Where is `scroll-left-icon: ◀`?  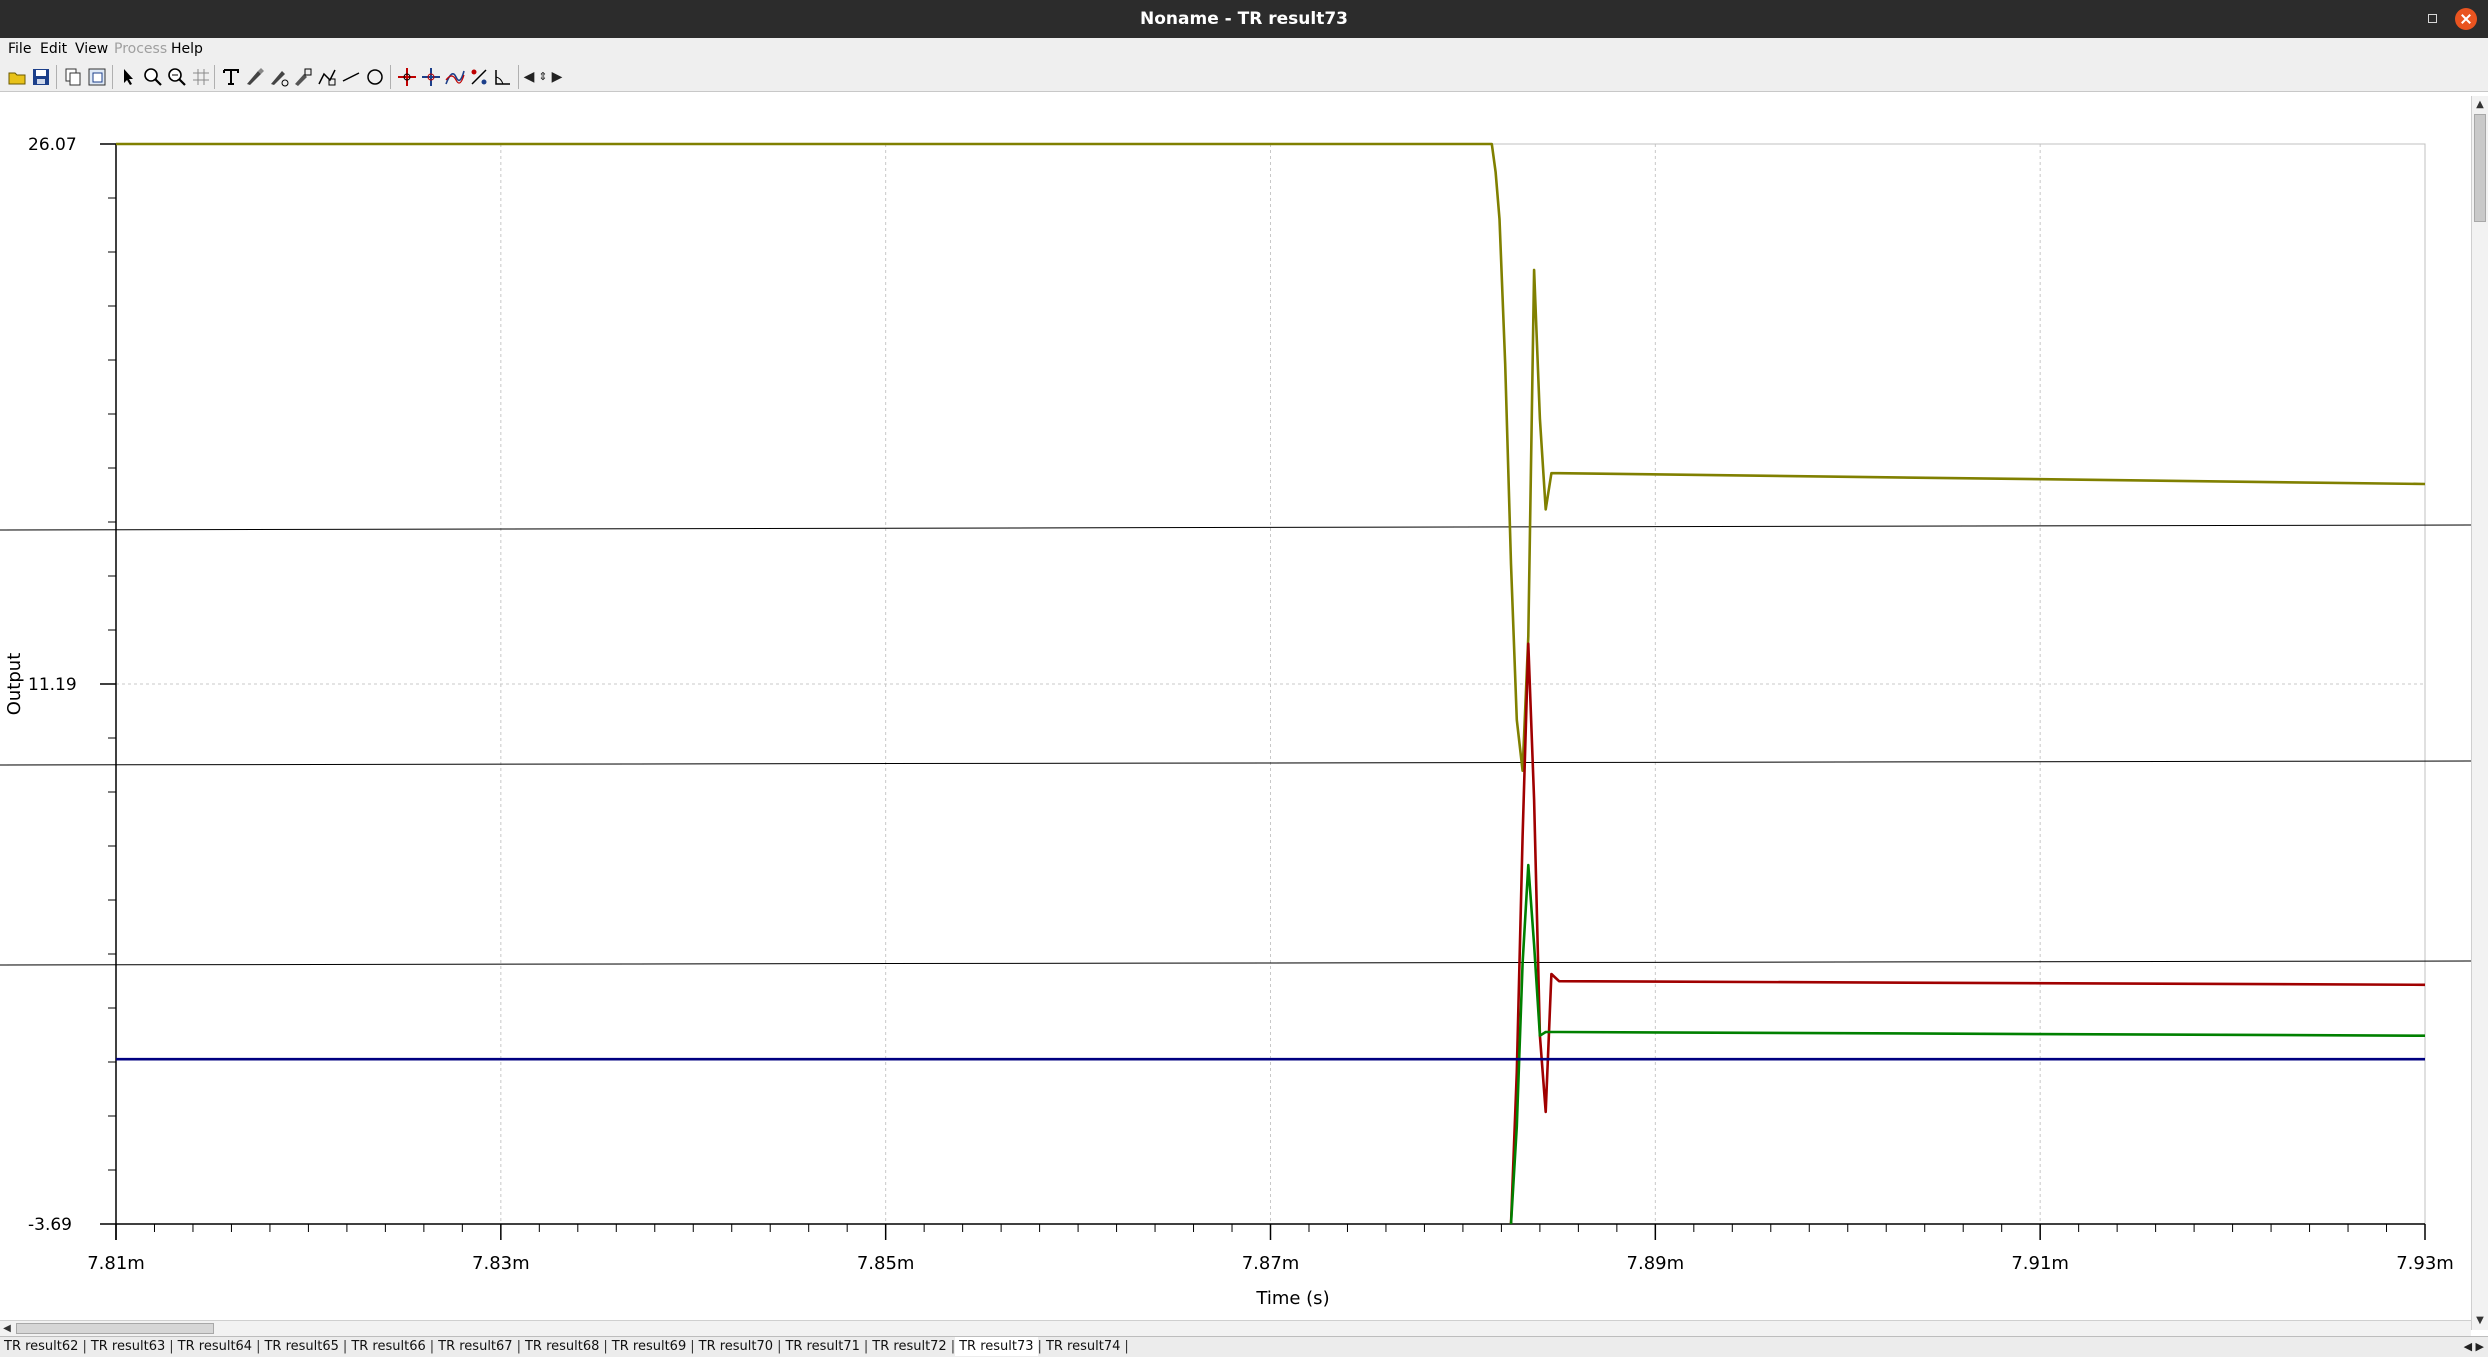 scroll-left-icon: ◀ is located at coordinates (7, 1328).